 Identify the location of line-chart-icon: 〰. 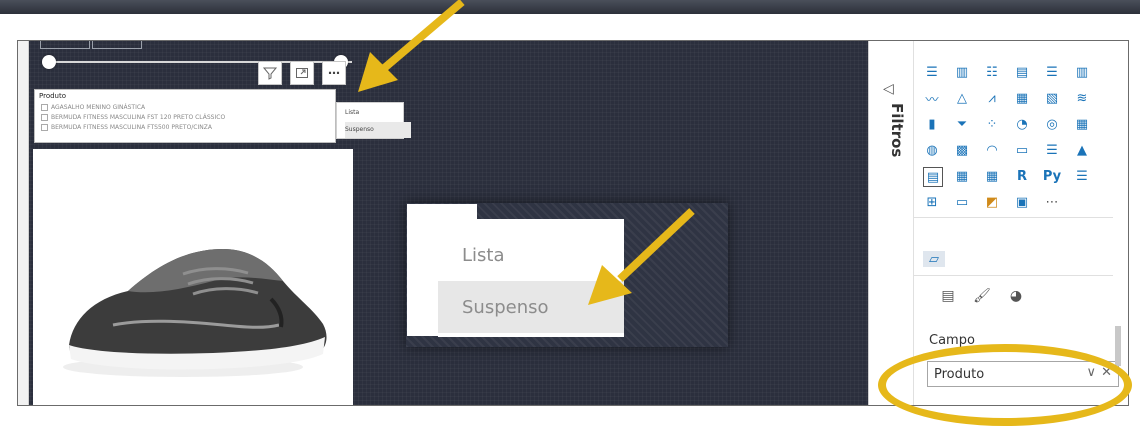
(932, 98).